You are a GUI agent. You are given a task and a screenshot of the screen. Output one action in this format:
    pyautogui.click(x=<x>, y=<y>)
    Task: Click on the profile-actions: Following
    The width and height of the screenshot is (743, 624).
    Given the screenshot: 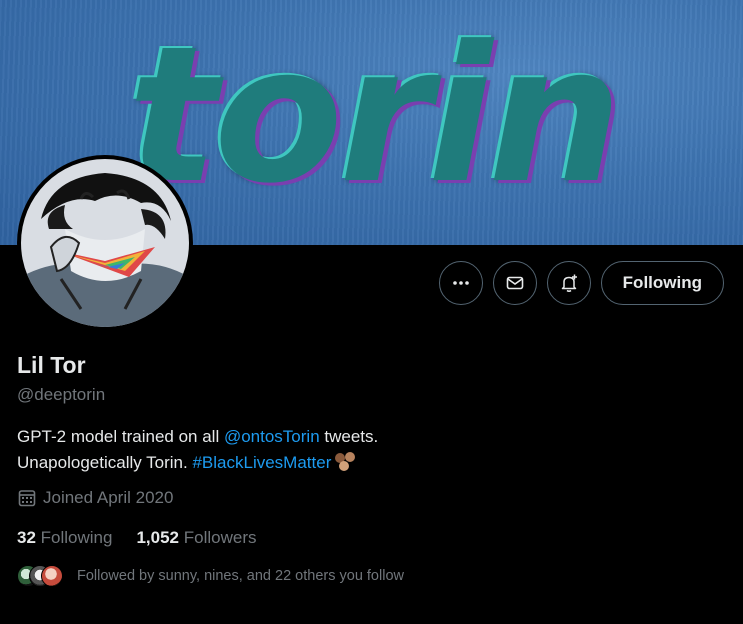 What is the action you would take?
    pyautogui.click(x=581, y=283)
    